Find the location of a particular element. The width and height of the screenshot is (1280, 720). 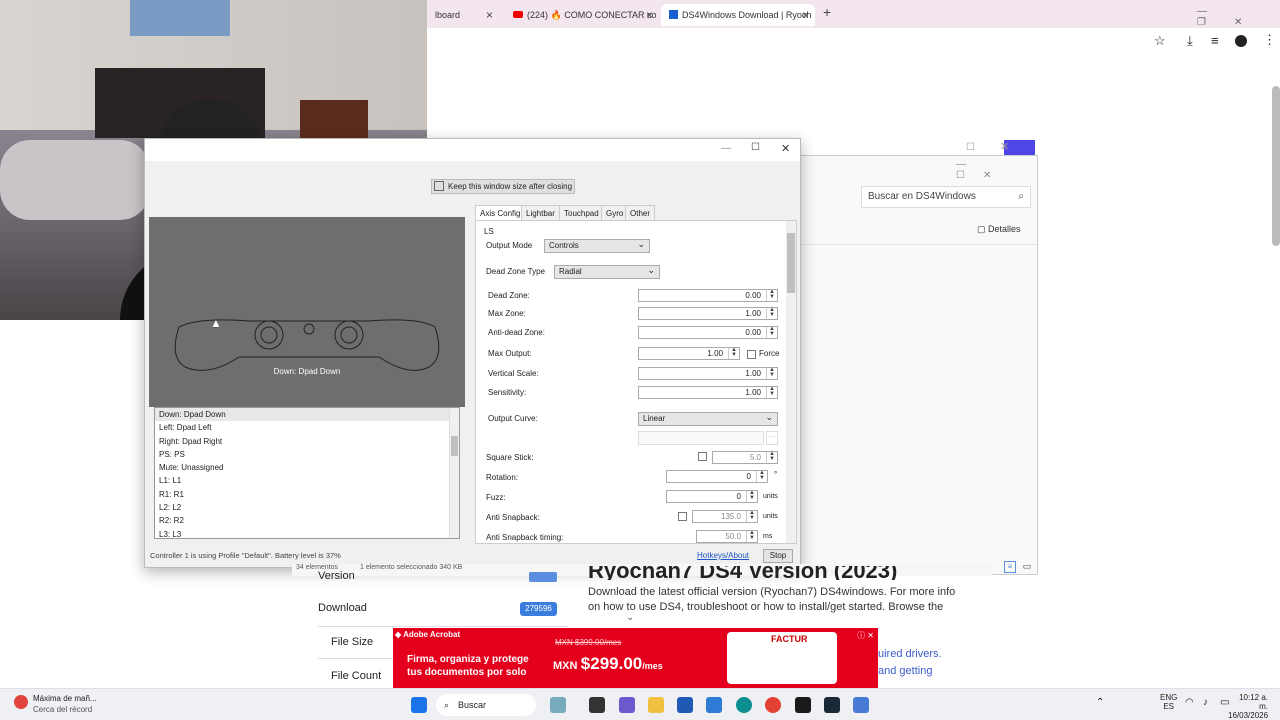

volume-icon: ♪ is located at coordinates (1205, 702).